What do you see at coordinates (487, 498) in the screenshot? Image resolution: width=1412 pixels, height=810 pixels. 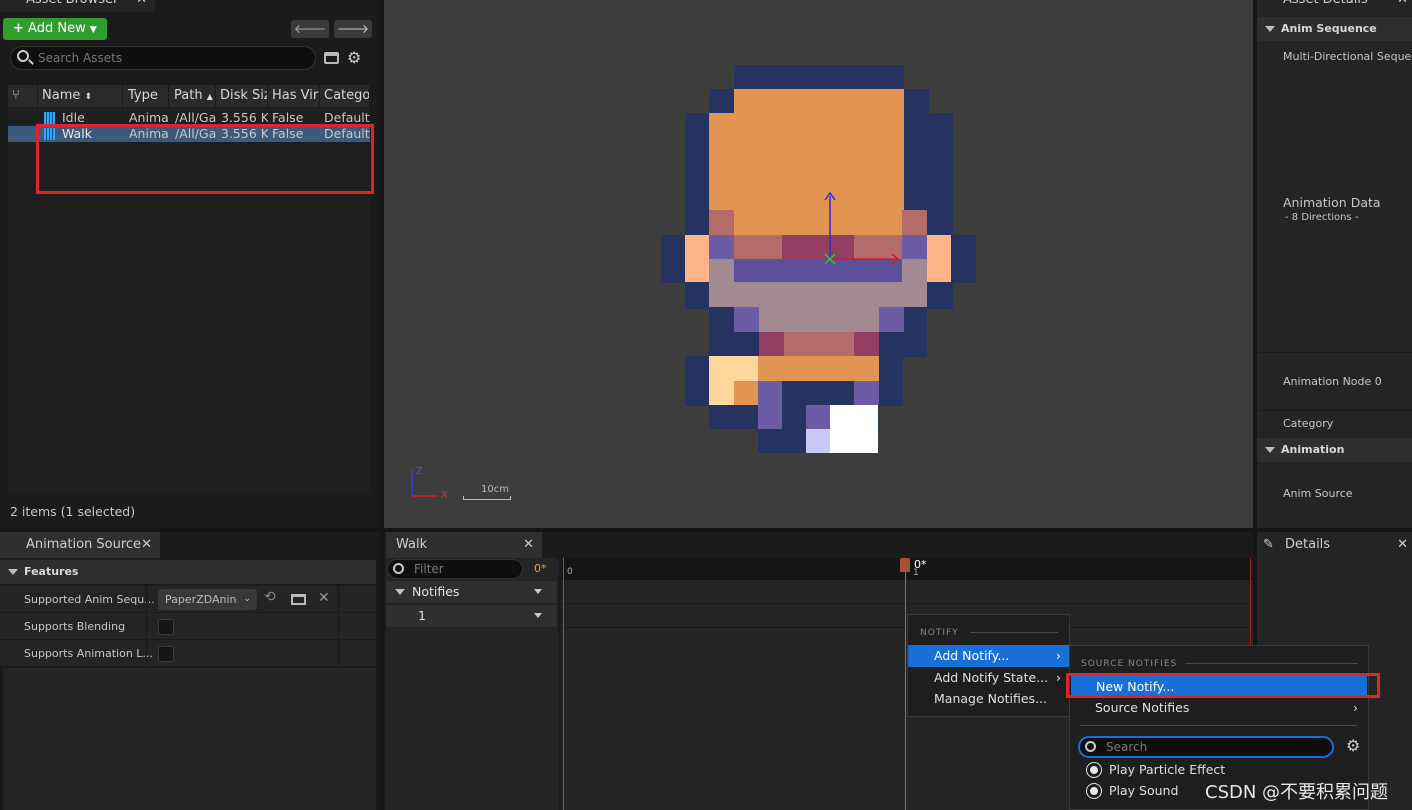 I see `scale-bar` at bounding box center [487, 498].